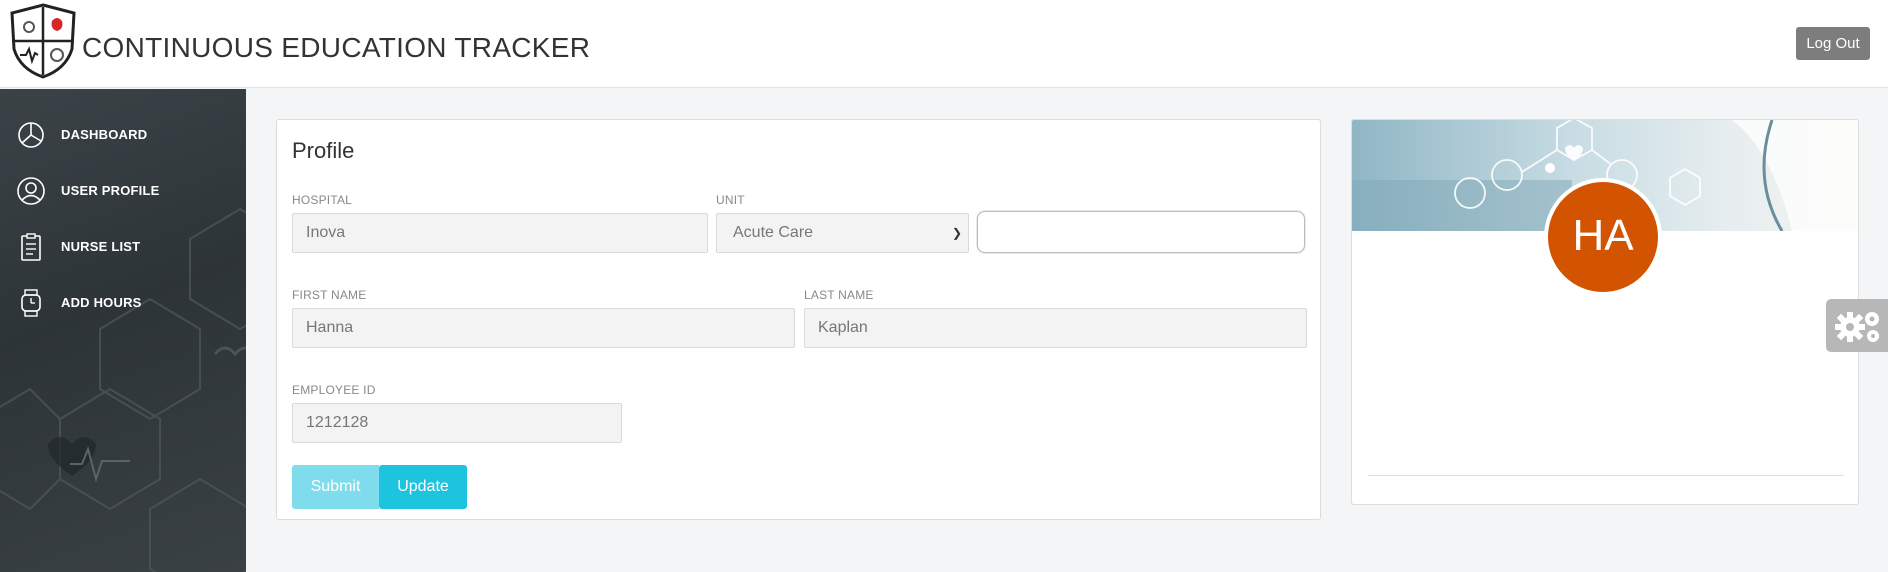 This screenshot has height=572, width=1888. What do you see at coordinates (104, 134) in the screenshot?
I see `sidebar-item-label: DASHBOARD` at bounding box center [104, 134].